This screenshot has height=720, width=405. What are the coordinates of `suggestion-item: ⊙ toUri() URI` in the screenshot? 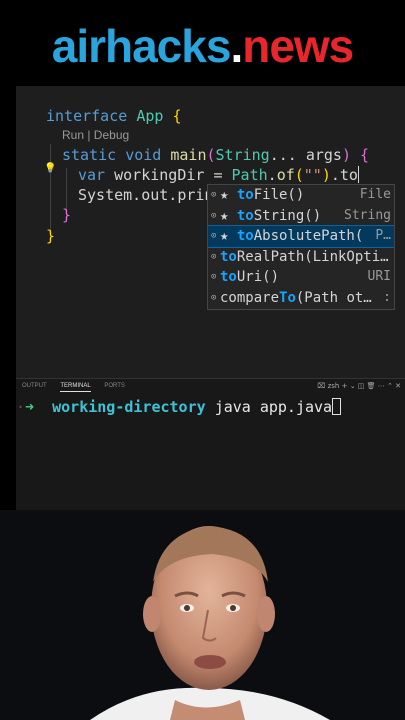 It's located at (301, 277).